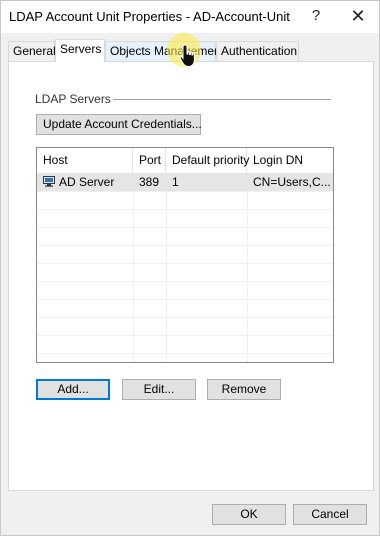  I want to click on list-header: Host Port Default priority Login DN, so click(185, 160).